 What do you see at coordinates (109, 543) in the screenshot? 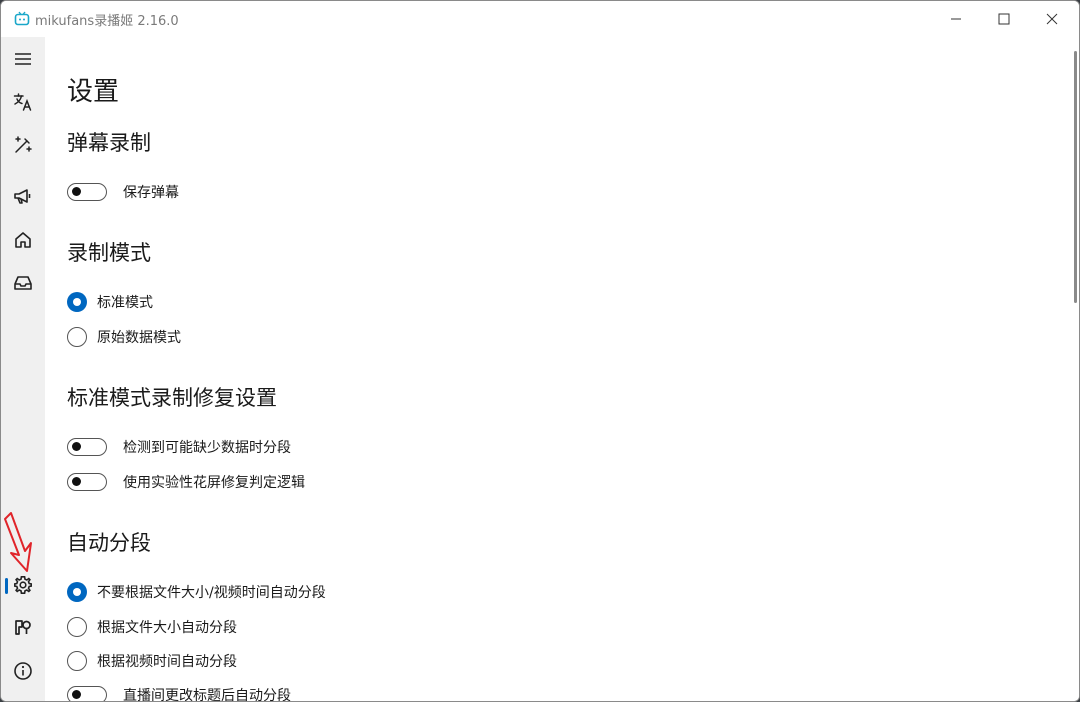
I see `section-auto-split-title: 自动分段` at bounding box center [109, 543].